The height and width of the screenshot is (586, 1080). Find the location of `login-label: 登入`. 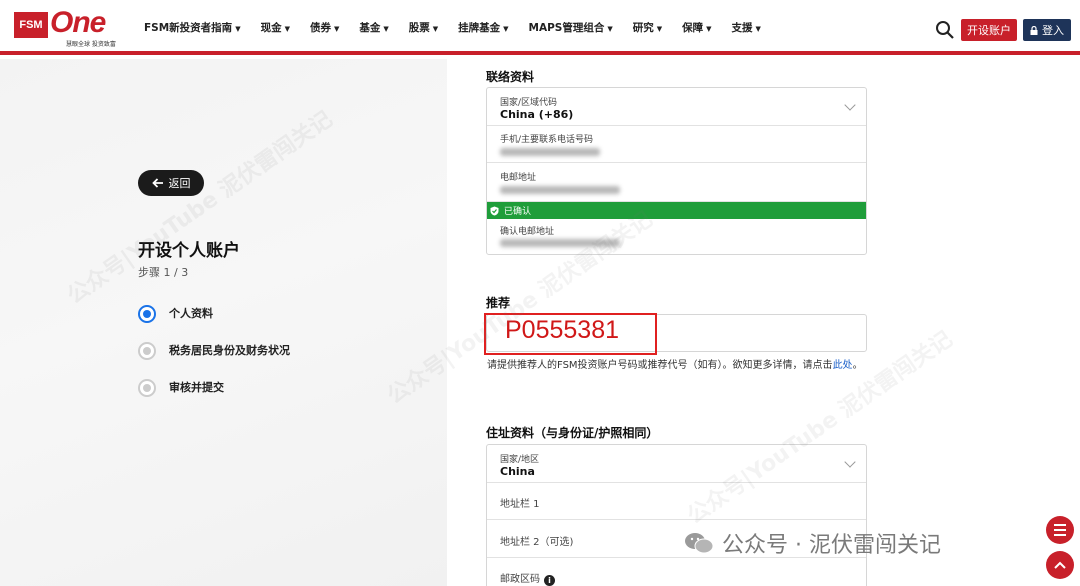

login-label: 登入 is located at coordinates (1053, 30).